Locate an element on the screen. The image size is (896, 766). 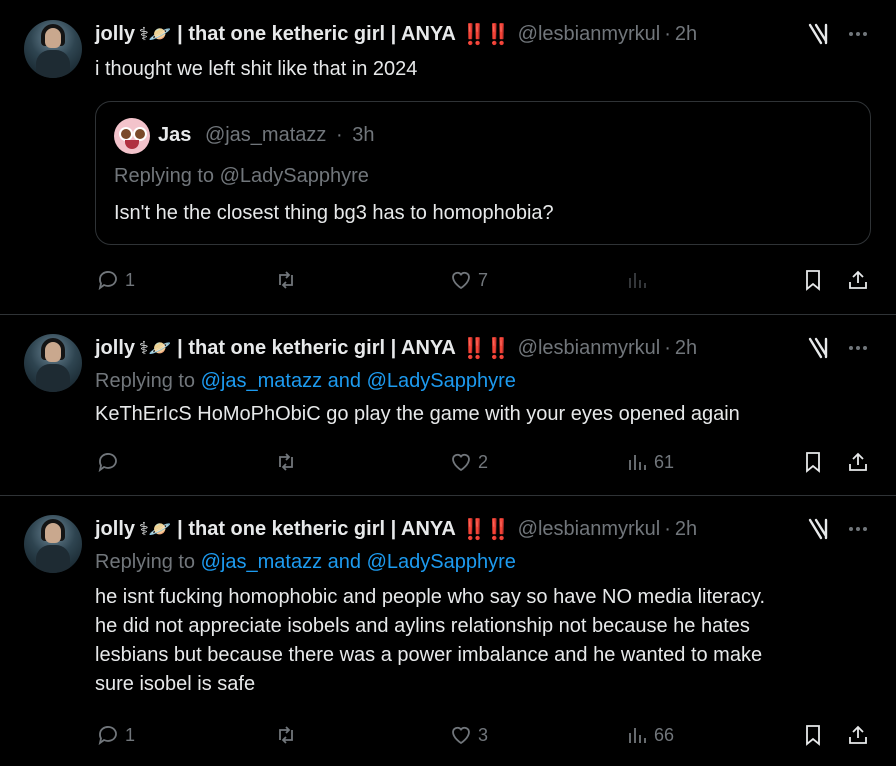
like-count: 2 is located at coordinates (483, 461).